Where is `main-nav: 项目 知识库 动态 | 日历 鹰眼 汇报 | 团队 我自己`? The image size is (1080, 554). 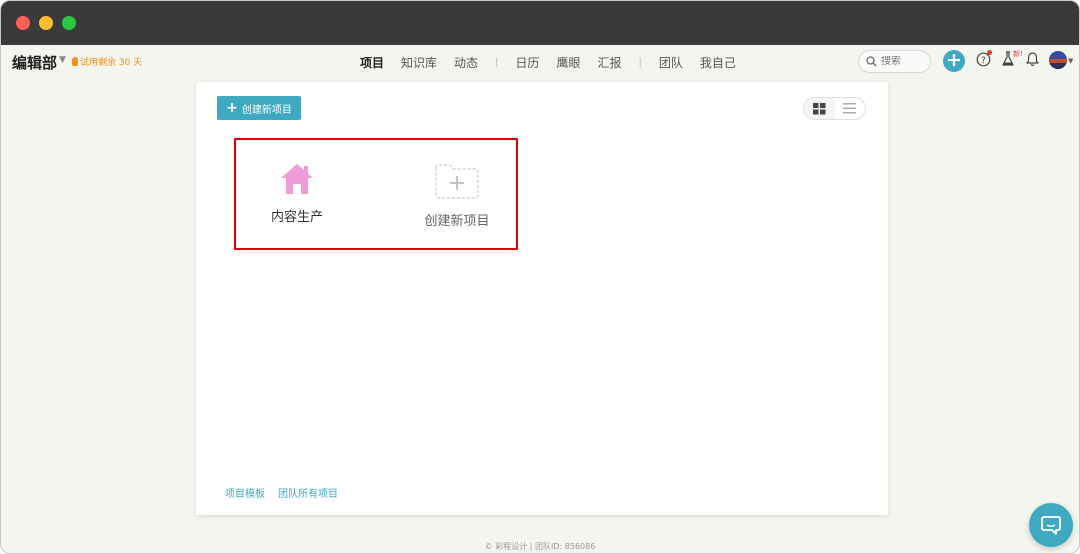 main-nav: 项目 知识库 动态 | 日历 鹰眼 汇报 | 团队 我自己 is located at coordinates (556, 62).